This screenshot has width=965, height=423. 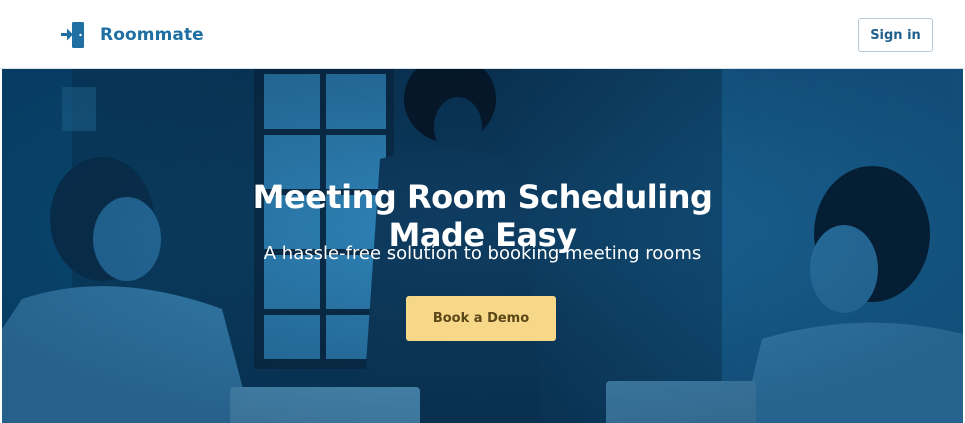 What do you see at coordinates (482, 197) in the screenshot?
I see `hero-title-line-1: Meeting Room Scheduling` at bounding box center [482, 197].